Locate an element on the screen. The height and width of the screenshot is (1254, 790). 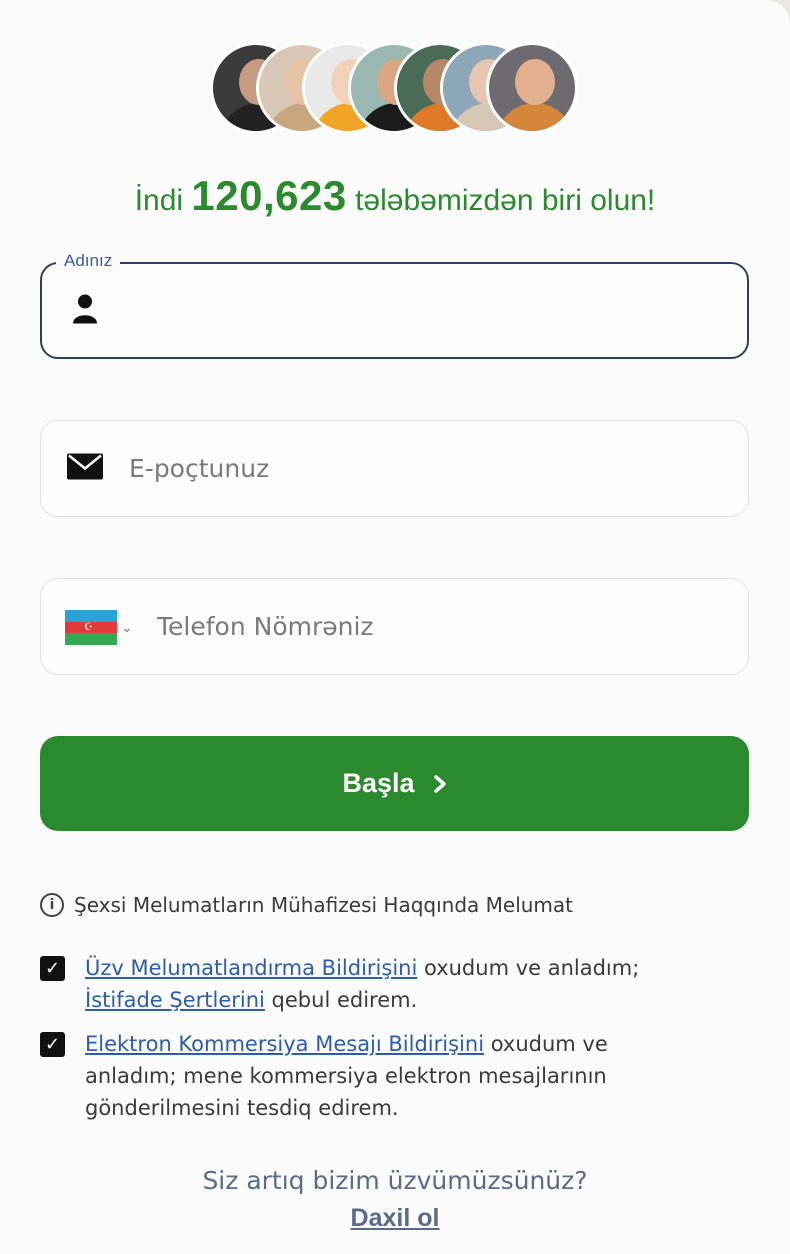
start-button-label: Başla is located at coordinates (378, 783).